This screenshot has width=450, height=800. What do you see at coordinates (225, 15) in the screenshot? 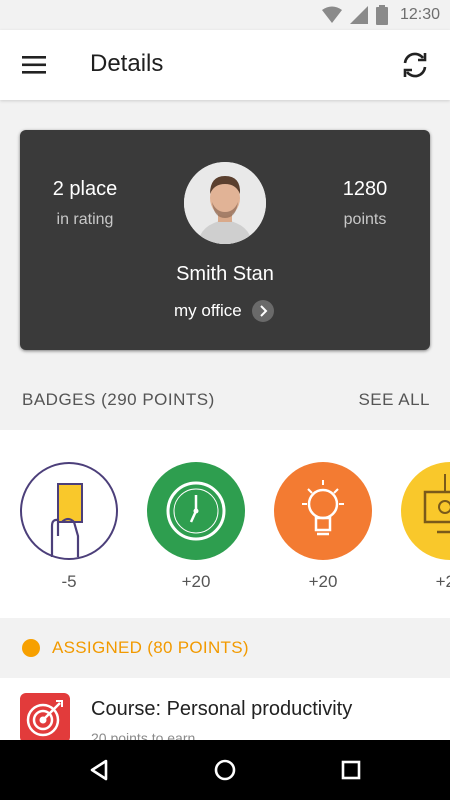
I see `status-bar: 12:30` at bounding box center [225, 15].